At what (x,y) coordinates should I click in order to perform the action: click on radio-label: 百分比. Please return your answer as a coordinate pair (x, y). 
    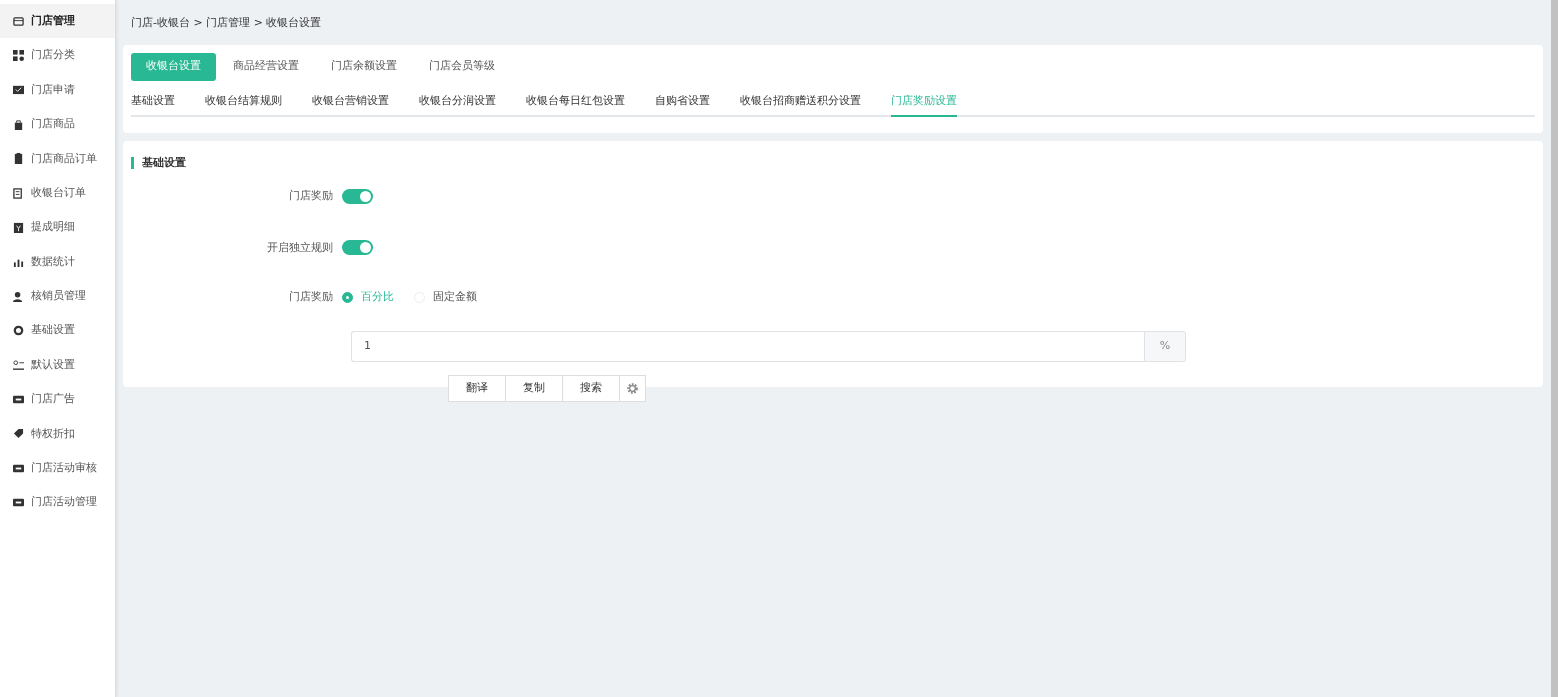
    Looking at the image, I should click on (377, 297).